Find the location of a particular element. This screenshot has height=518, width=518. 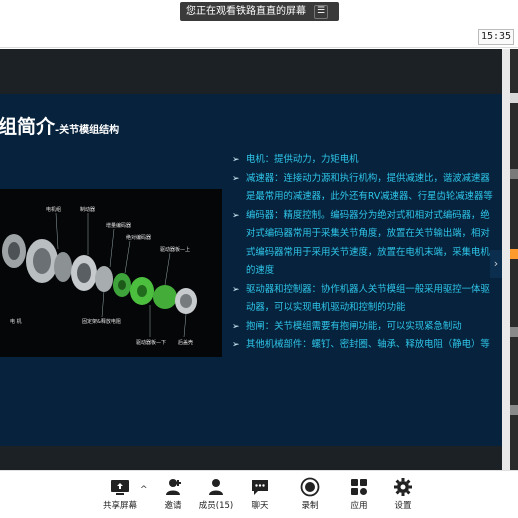

bullet-mechanical: ➢ 其他机械部件：螺钉、密封圈、轴承、释放电阻（静电）等 is located at coordinates (363, 345).